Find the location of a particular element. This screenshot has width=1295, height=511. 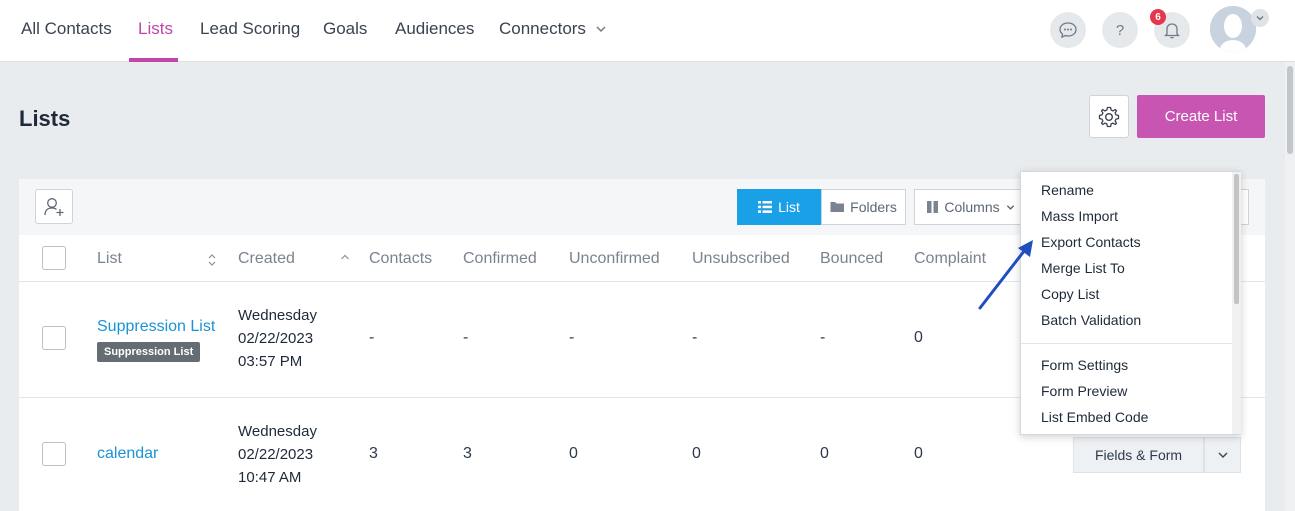

avatar is located at coordinates (1233, 29).